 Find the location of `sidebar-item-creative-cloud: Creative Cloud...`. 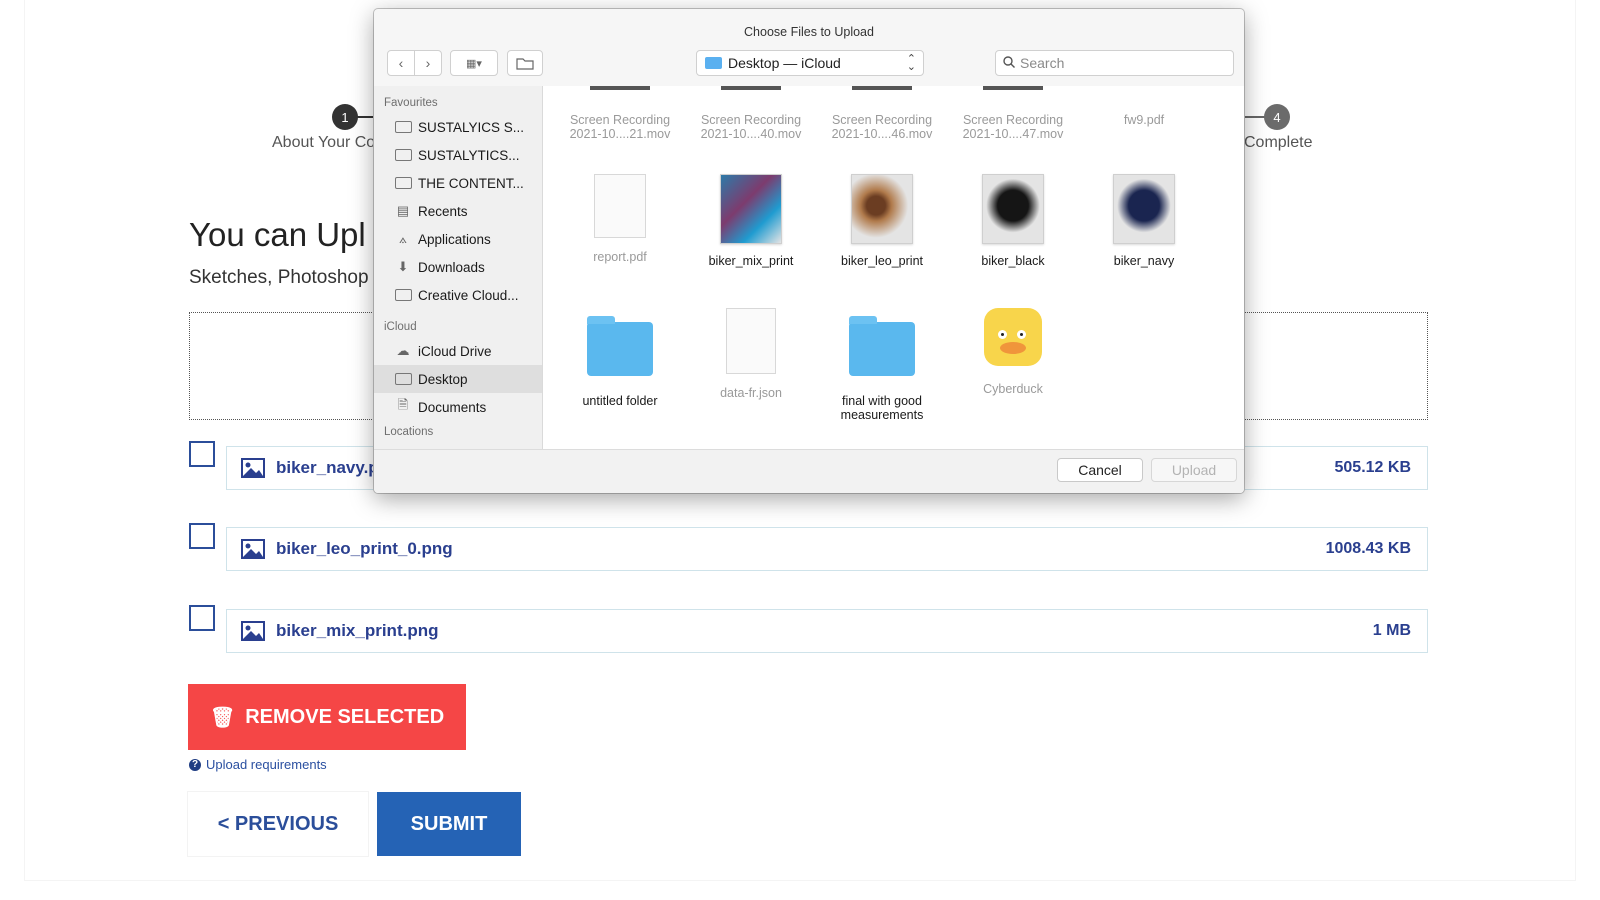

sidebar-item-creative-cloud: Creative Cloud... is located at coordinates (458, 295).